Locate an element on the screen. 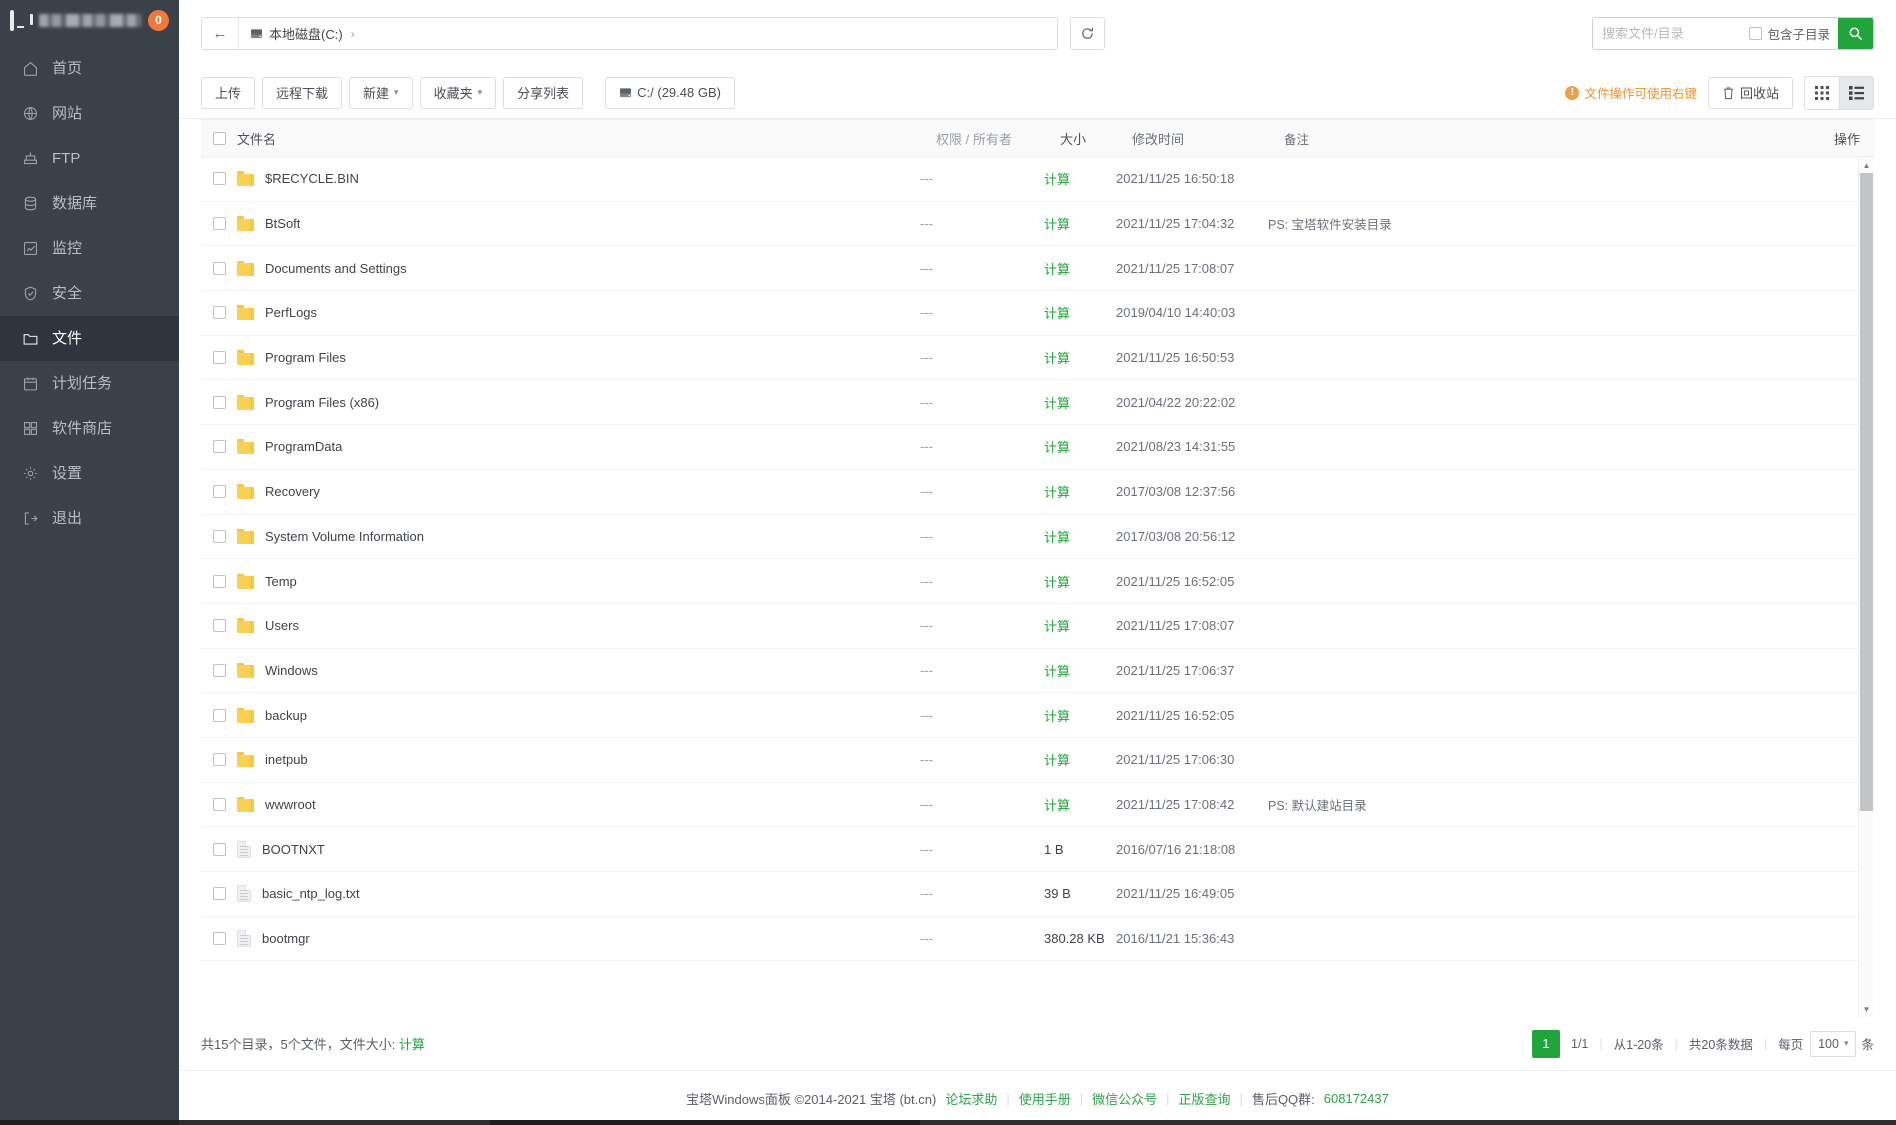 The height and width of the screenshot is (1125, 1896). column-header-permission: 权限 / 所有者 is located at coordinates (998, 138).